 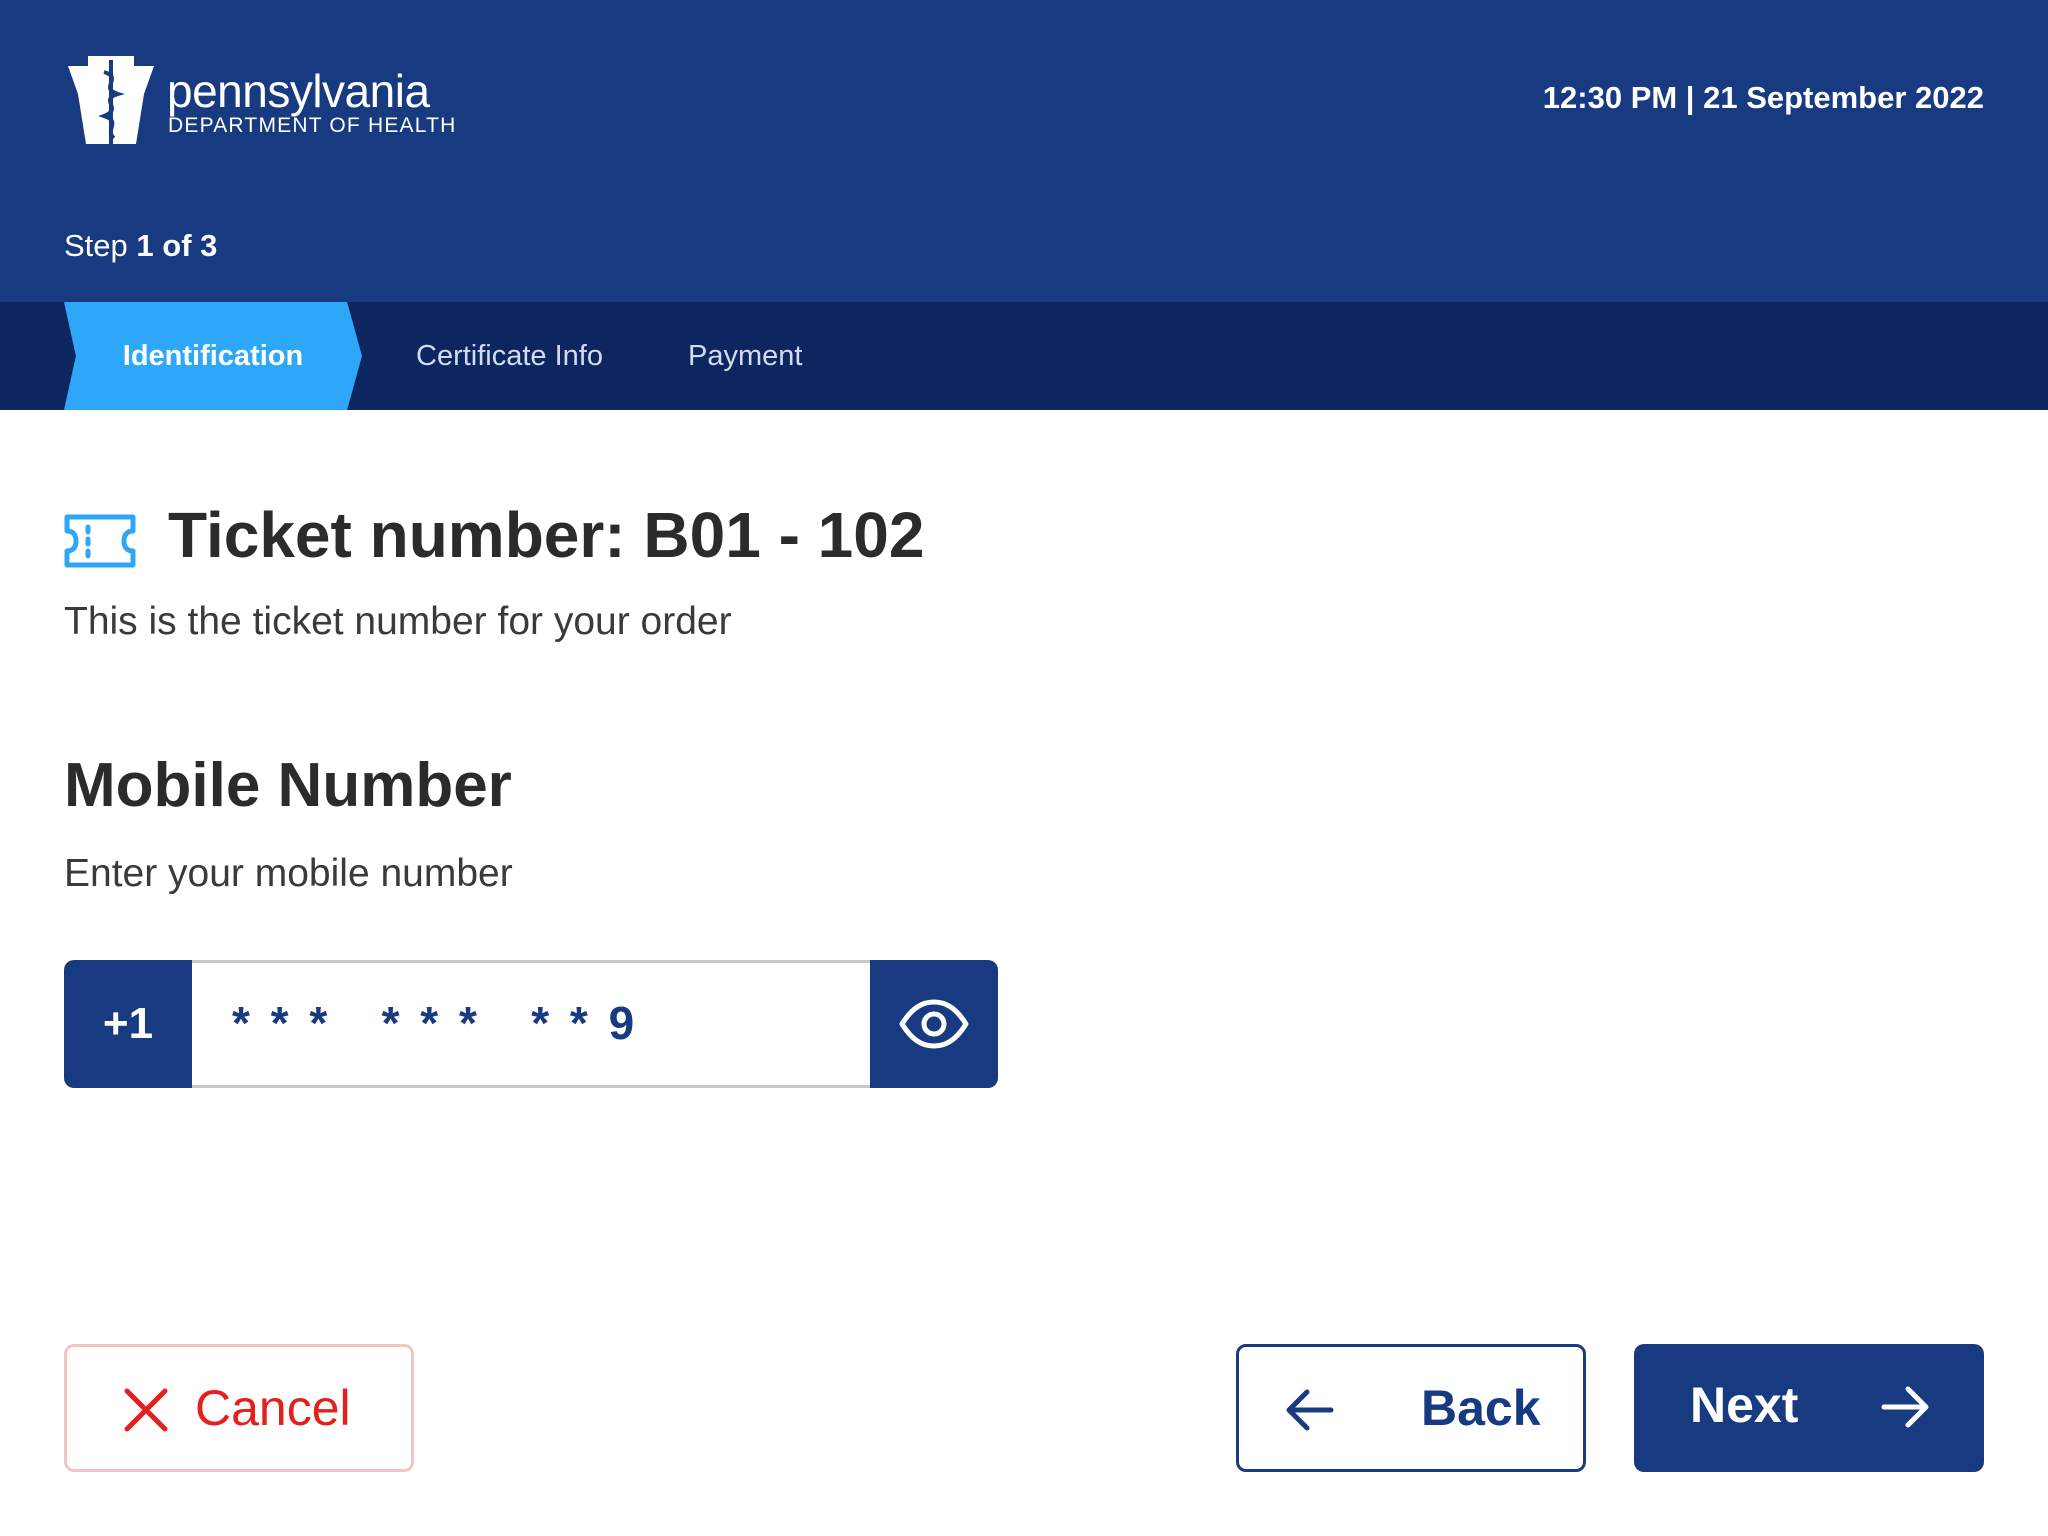 I want to click on mobile-number-field: +1 * * * * * * * * 9, so click(x=531, y=1024).